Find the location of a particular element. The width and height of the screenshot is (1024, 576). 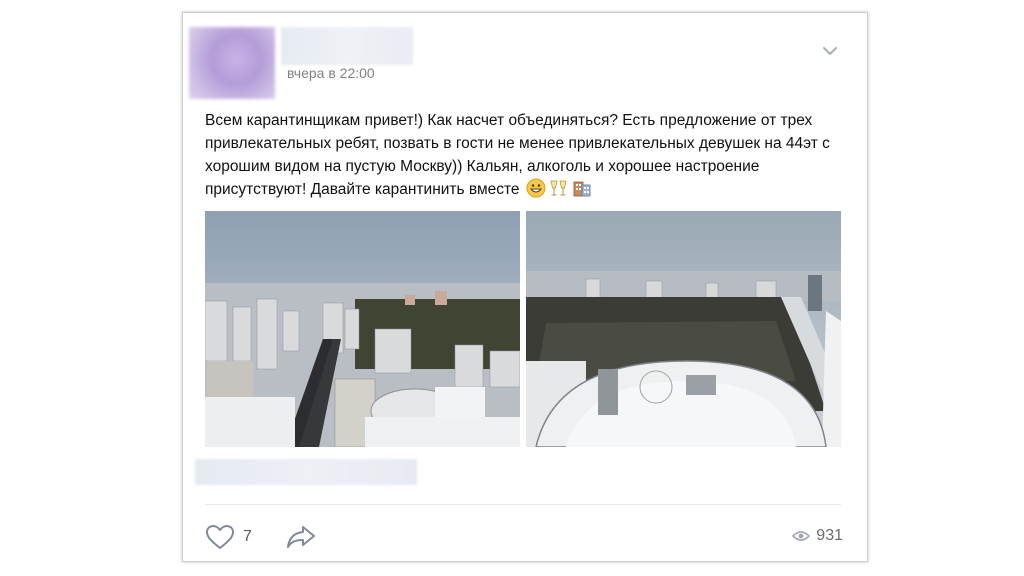

chevron-down-icon is located at coordinates (830, 51).